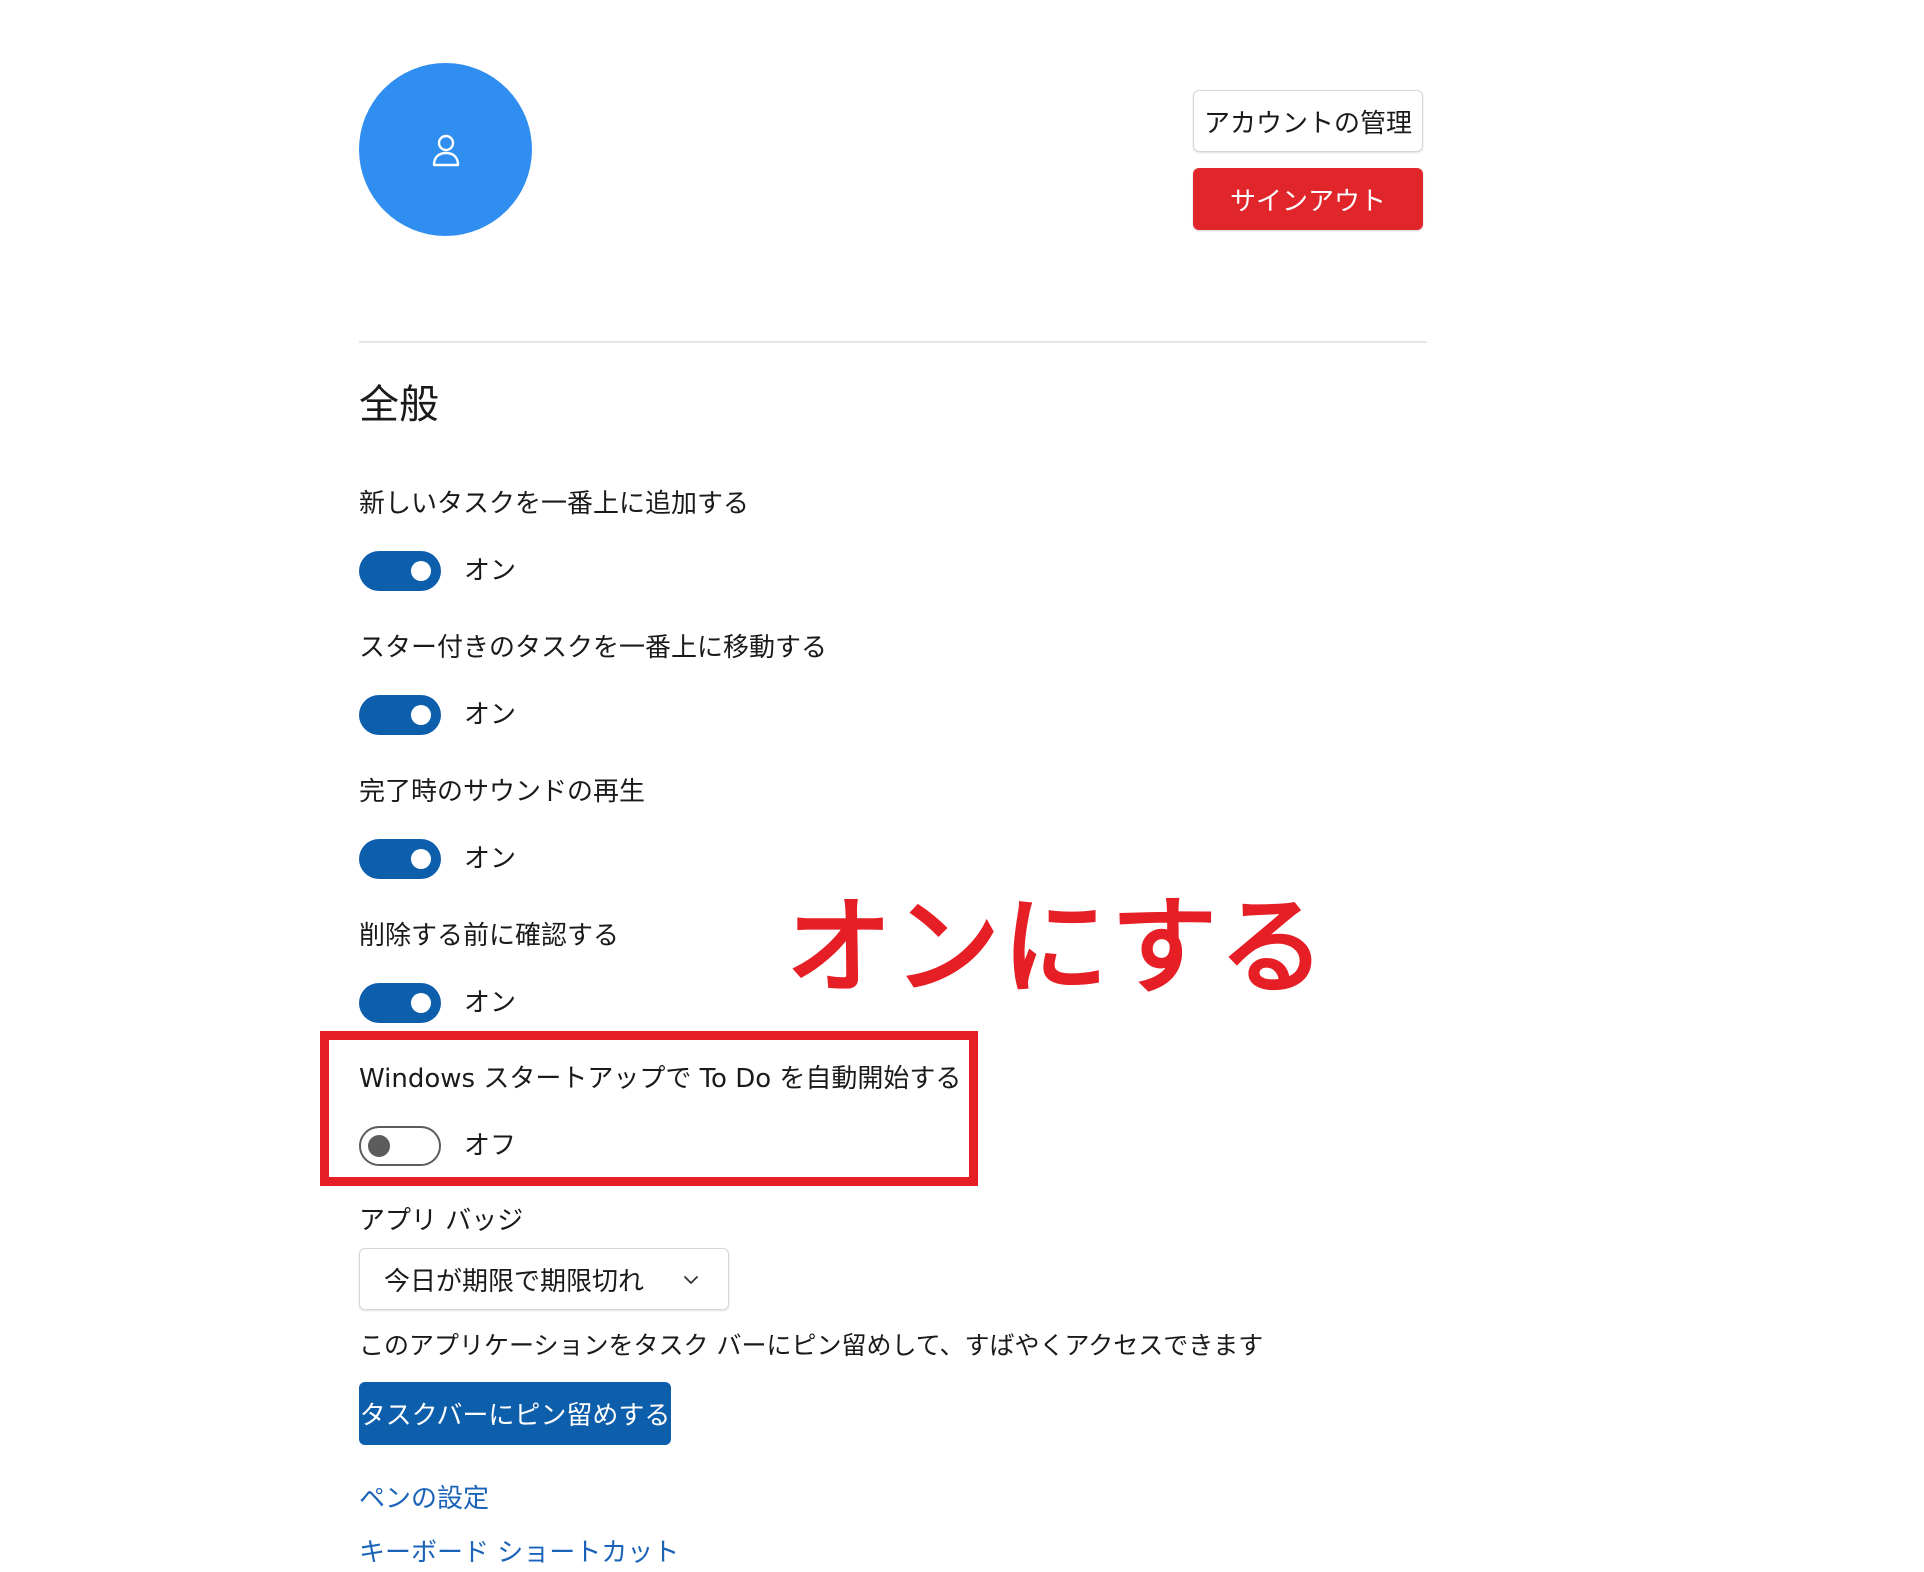 This screenshot has width=1924, height=1572. What do you see at coordinates (593, 648) in the screenshot?
I see `setting-label-move-starred: スター付きのタスクを一番上に移動する` at bounding box center [593, 648].